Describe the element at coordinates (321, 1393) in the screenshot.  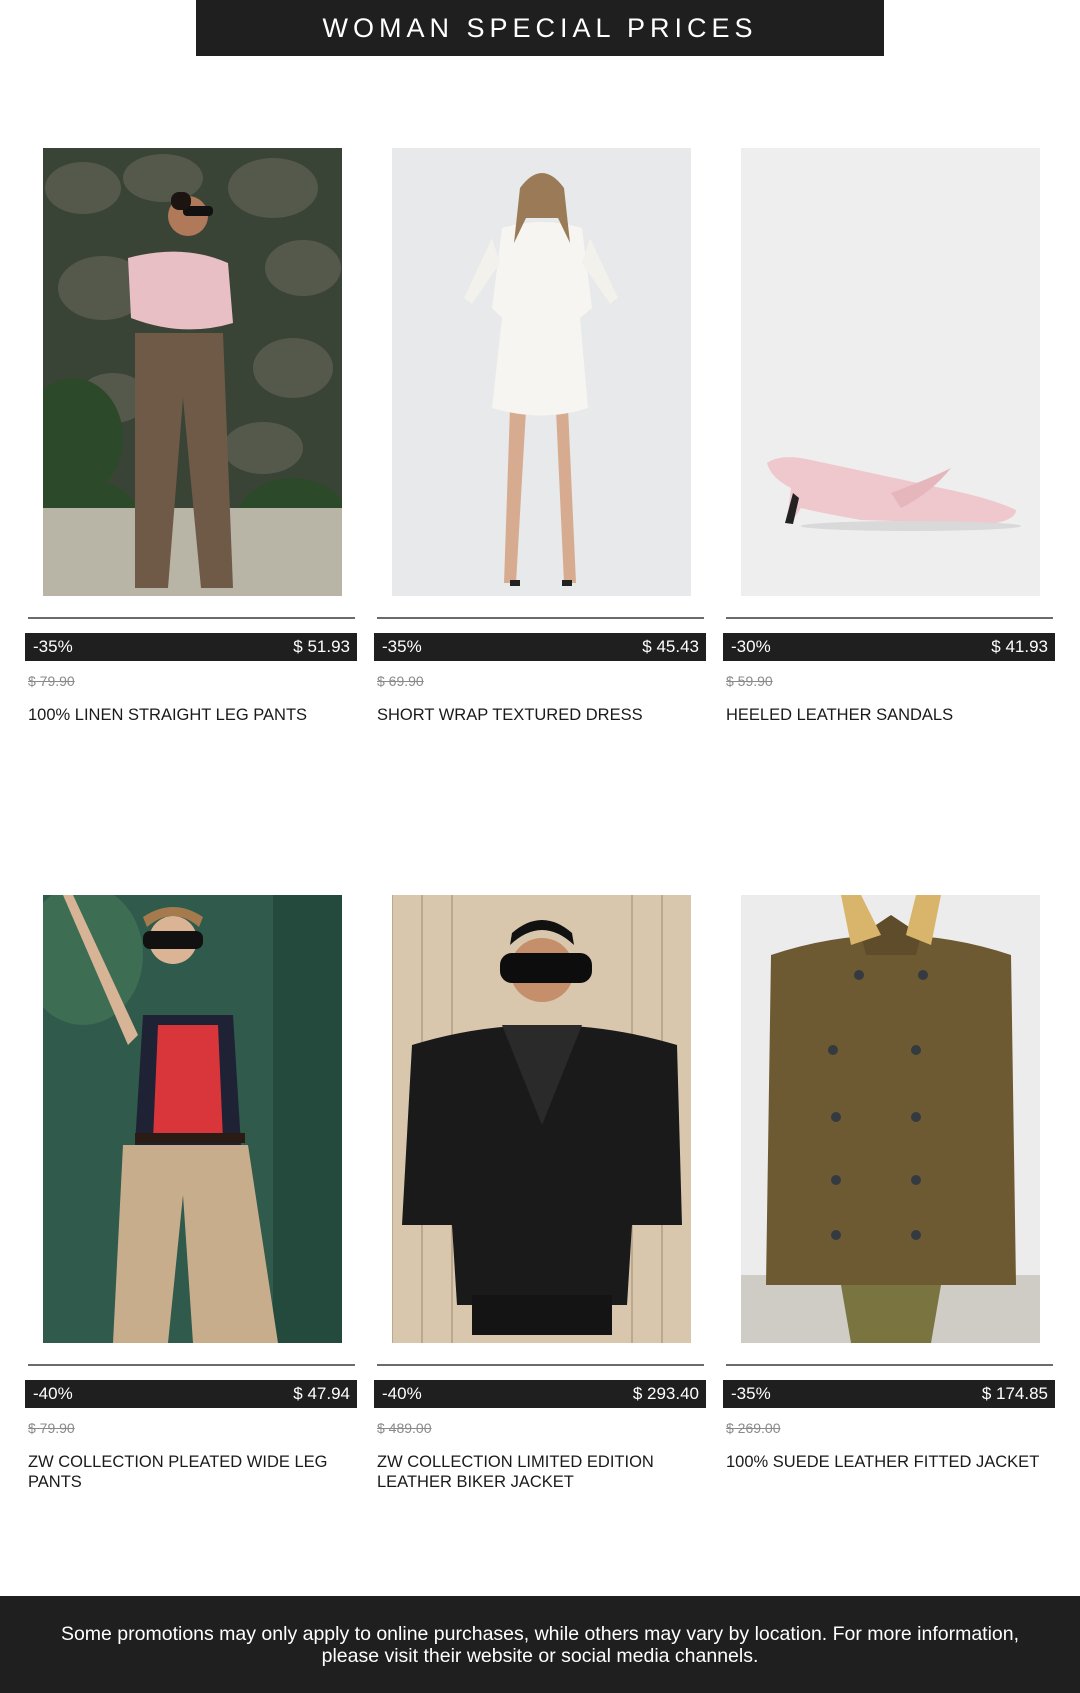
I see `sale-price: $ 47.94` at that location.